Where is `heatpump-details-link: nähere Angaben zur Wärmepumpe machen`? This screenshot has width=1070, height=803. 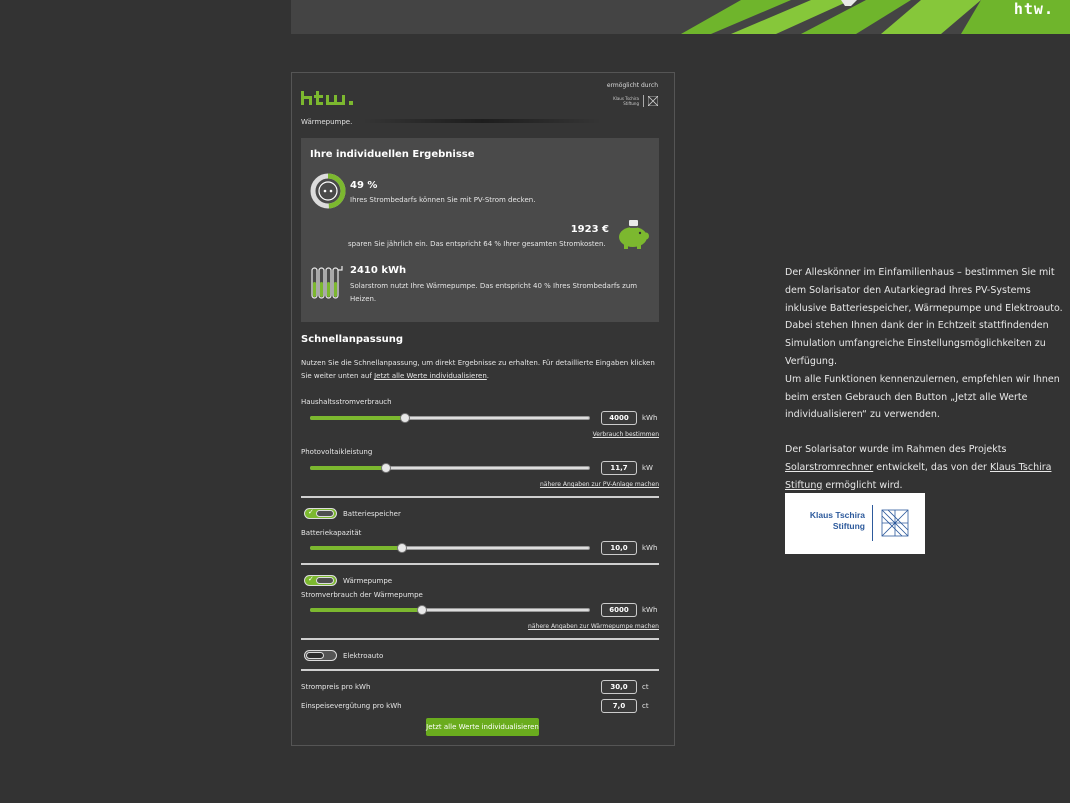 heatpump-details-link: nähere Angaben zur Wärmepumpe machen is located at coordinates (593, 626).